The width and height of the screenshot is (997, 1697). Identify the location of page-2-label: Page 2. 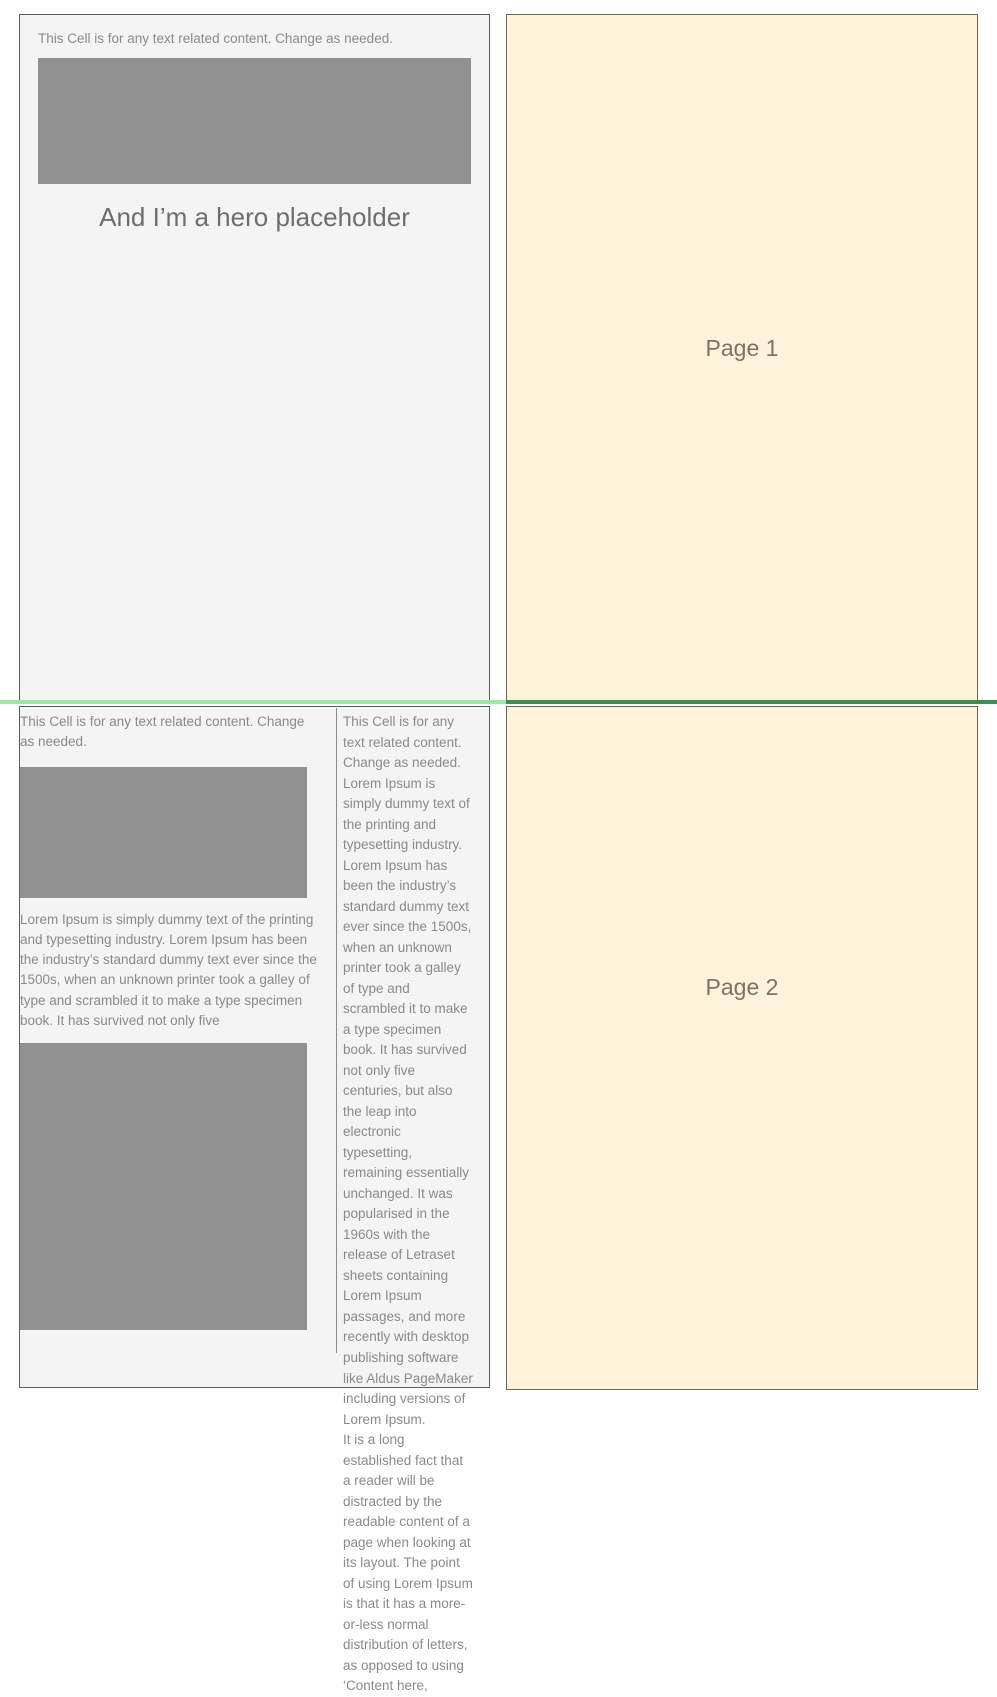
(742, 987).